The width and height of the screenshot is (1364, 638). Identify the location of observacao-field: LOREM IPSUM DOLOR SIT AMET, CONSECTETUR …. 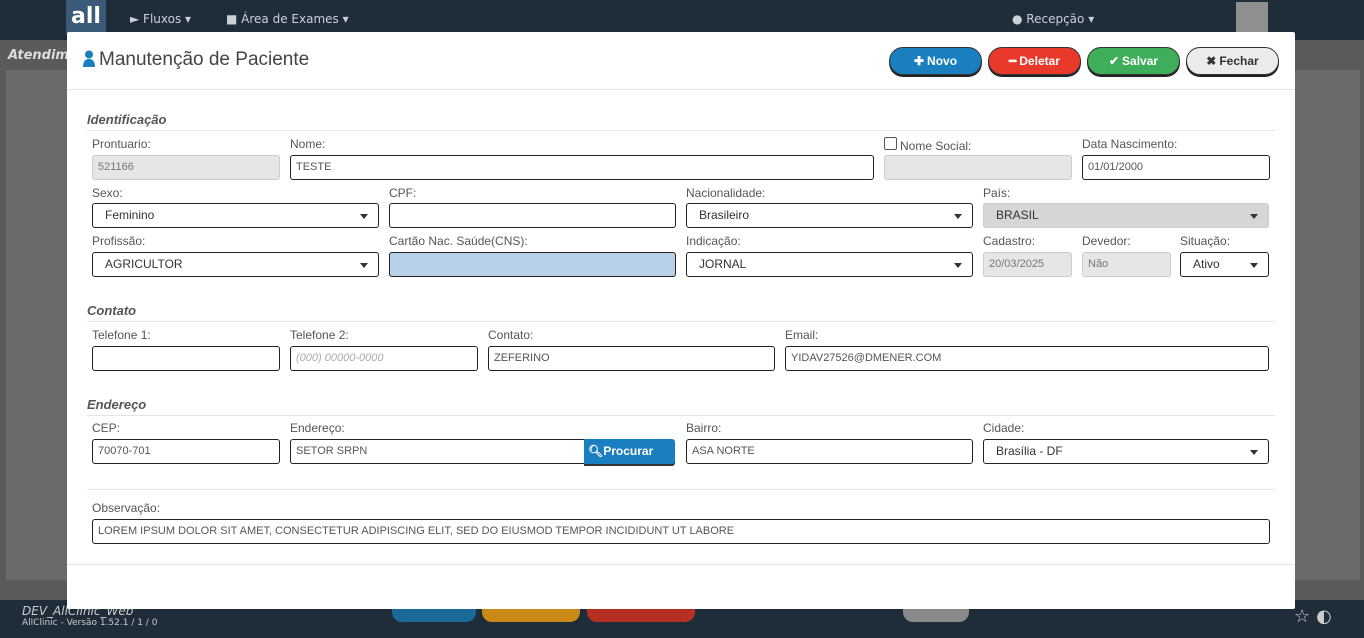
(681, 531).